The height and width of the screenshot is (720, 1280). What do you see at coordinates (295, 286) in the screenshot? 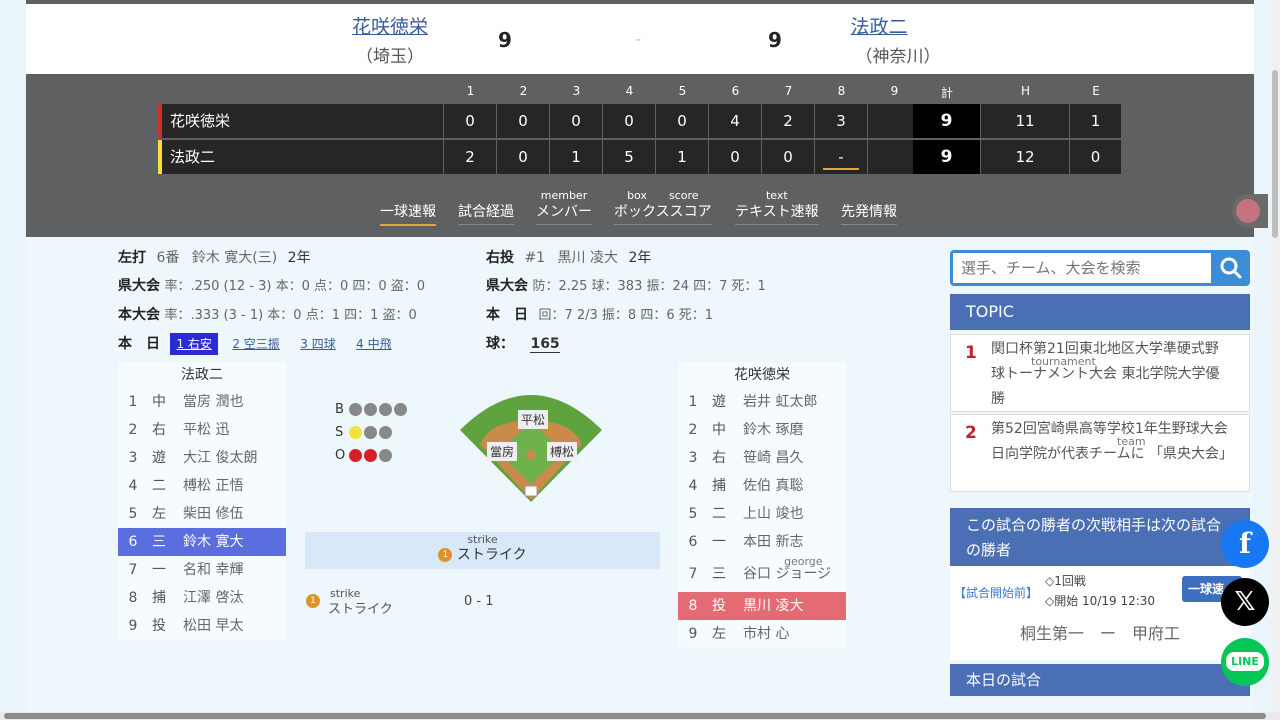
I see `batter-pref-stats: 率：.250 (12 - 3) 本：0 点：0 四：0 盗：0` at bounding box center [295, 286].